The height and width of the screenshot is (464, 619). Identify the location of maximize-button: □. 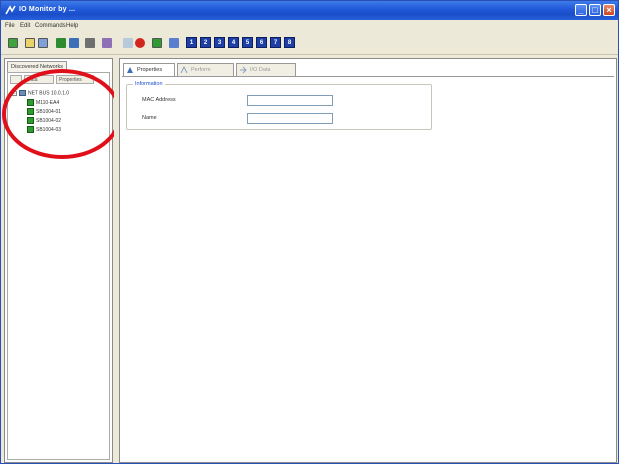
(595, 10).